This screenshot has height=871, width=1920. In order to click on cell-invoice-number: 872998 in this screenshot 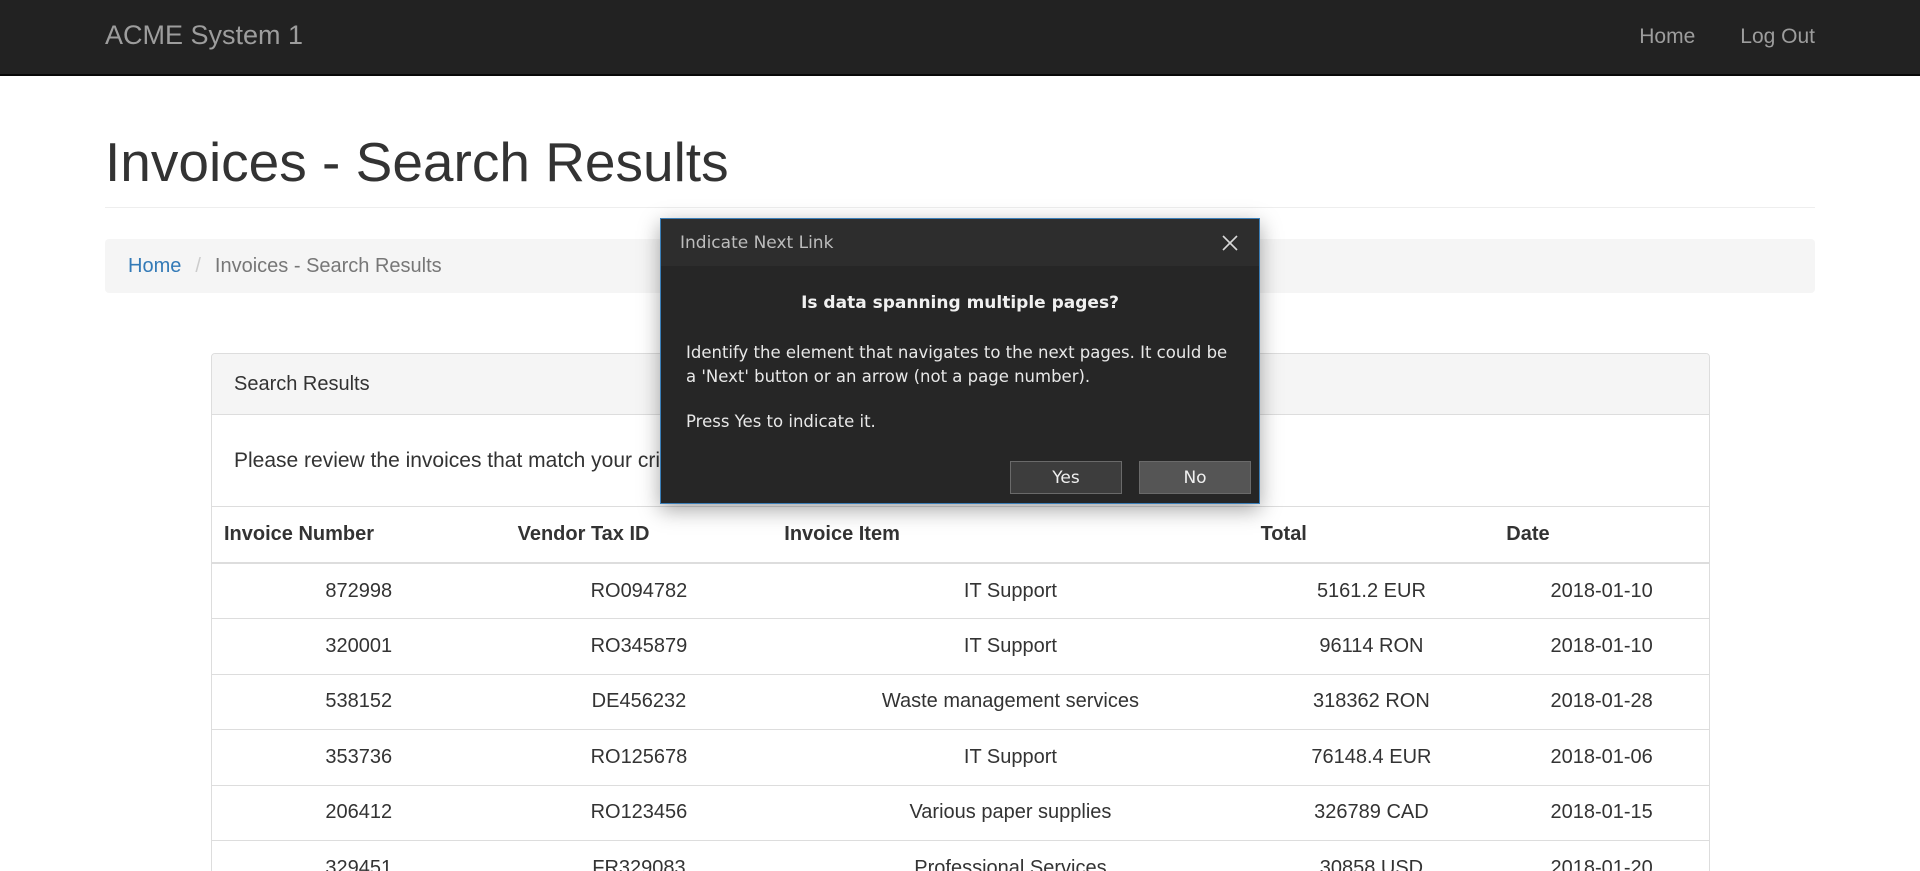, I will do `click(359, 590)`.